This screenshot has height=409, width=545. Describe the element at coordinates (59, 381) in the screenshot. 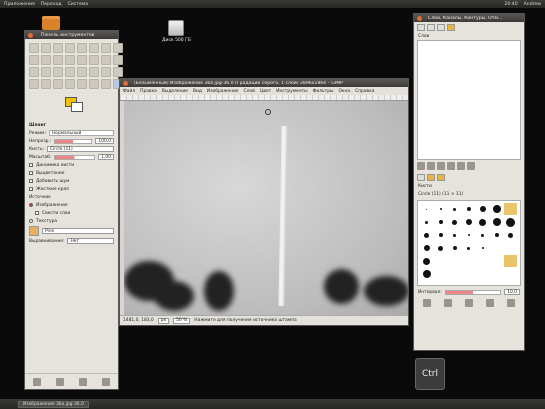

I see `restore-options-icon` at that location.